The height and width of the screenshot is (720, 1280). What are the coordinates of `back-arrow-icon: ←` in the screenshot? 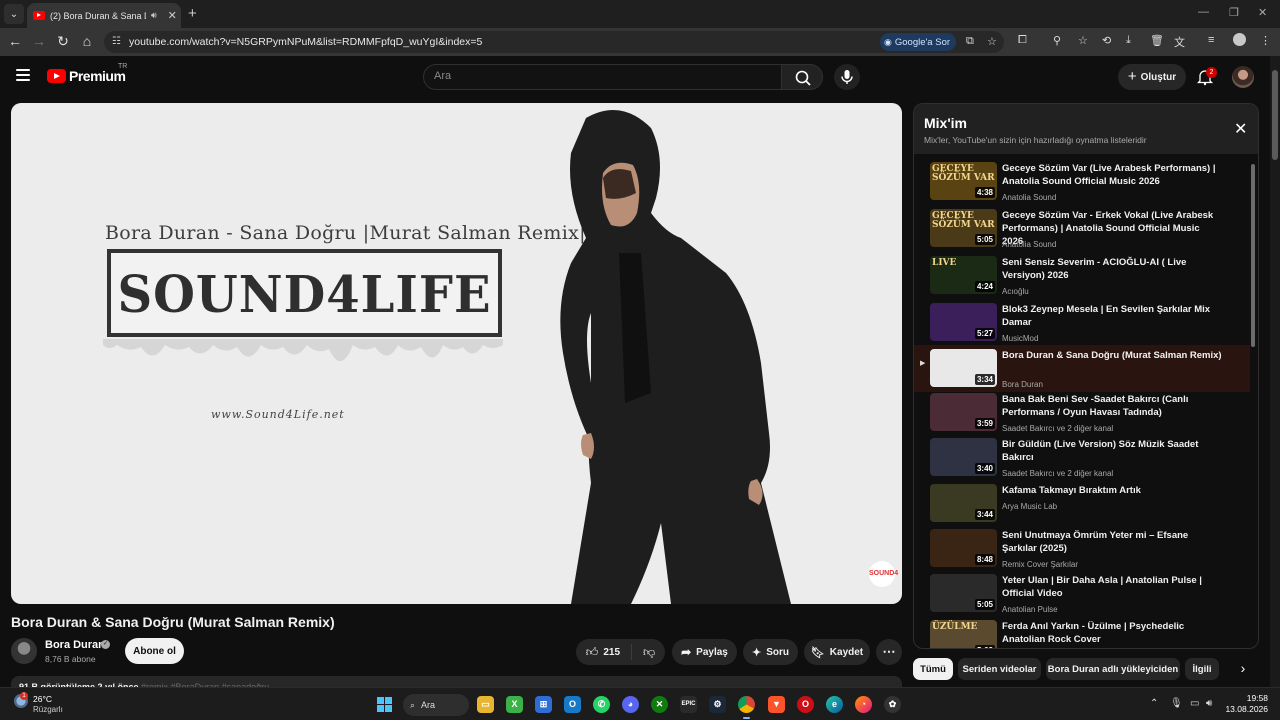 It's located at (15, 41).